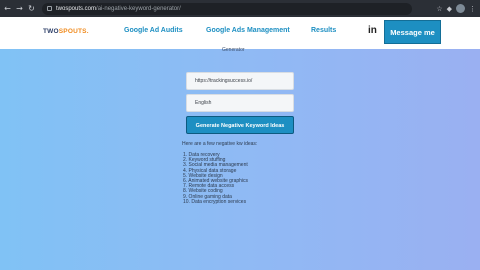 Image resolution: width=480 pixels, height=270 pixels. Describe the element at coordinates (248, 30) in the screenshot. I see `nav-google-ads-management: Google Ads Management` at that location.